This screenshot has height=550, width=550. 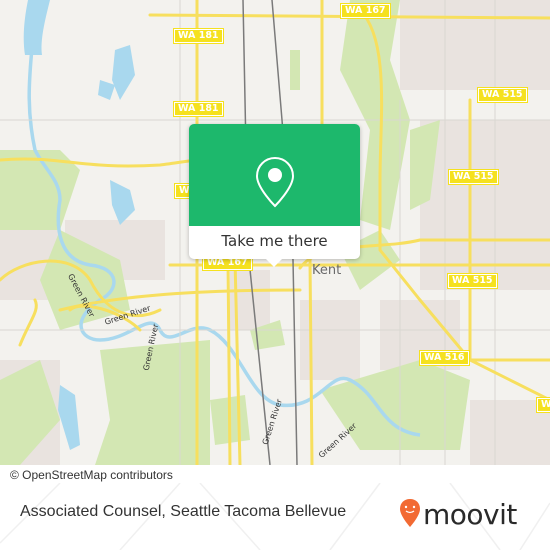 What do you see at coordinates (274, 262) in the screenshot?
I see `popup-tail` at bounding box center [274, 262].